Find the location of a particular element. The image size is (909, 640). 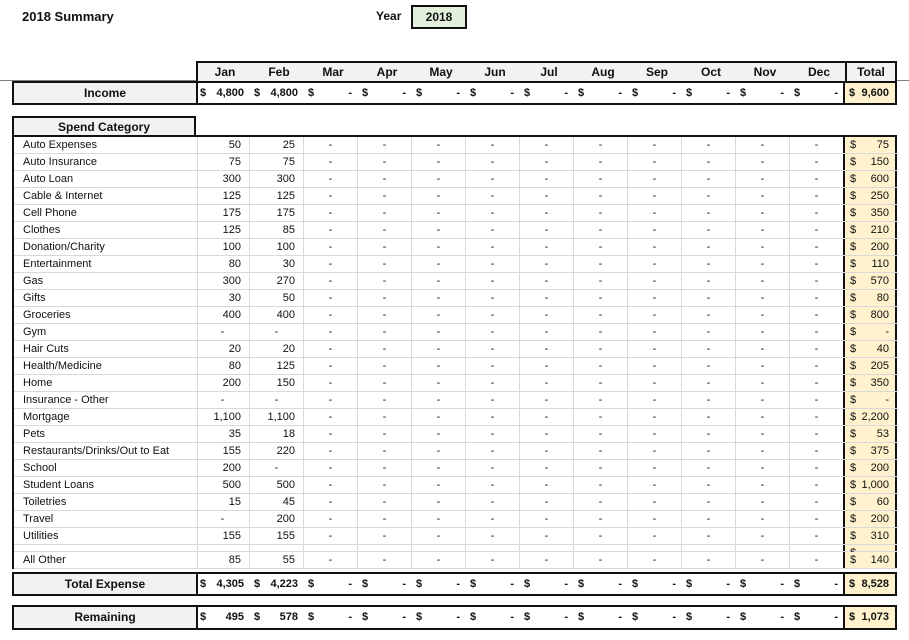

total-expense-nov: $ - is located at coordinates (763, 584).